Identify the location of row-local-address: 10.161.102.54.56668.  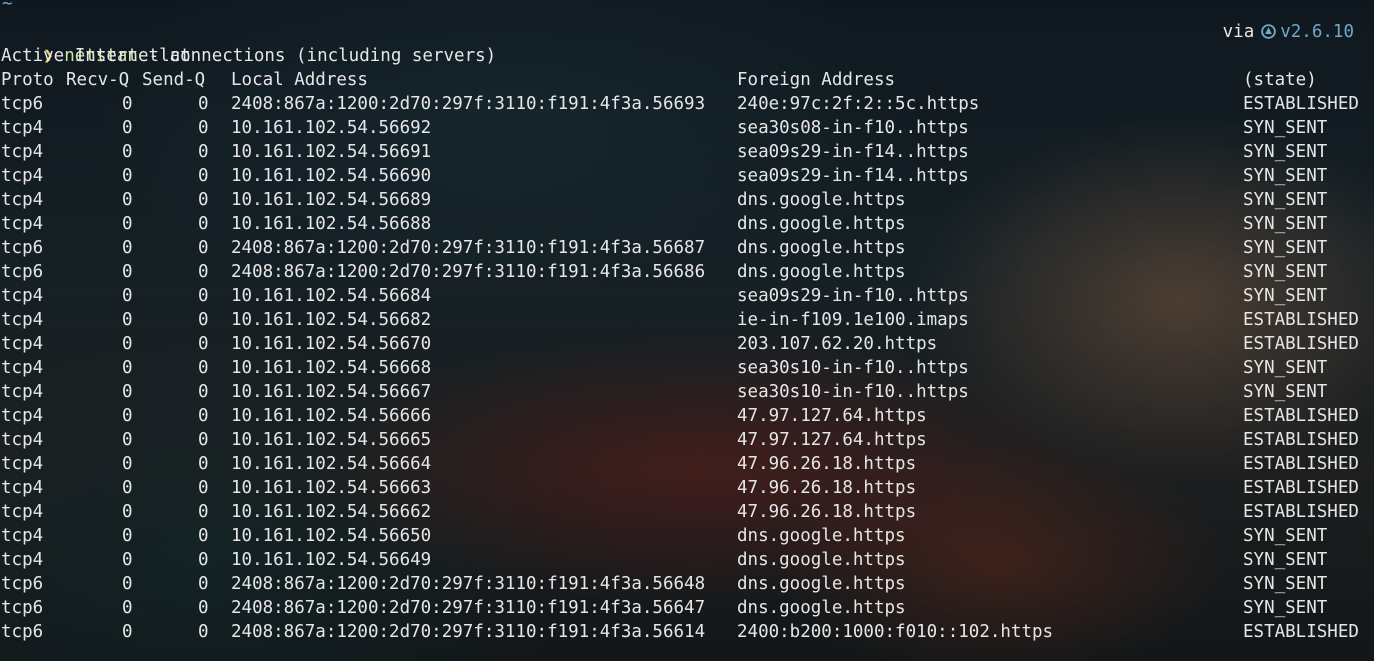
(331, 368).